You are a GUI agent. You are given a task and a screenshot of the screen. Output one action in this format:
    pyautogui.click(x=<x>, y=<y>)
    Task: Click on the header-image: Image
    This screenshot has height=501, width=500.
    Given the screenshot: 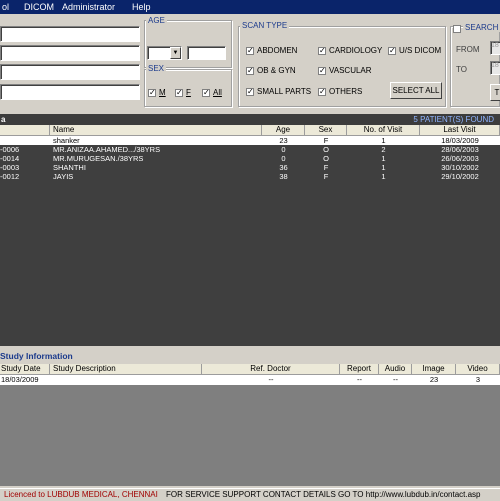 What is the action you would take?
    pyautogui.click(x=434, y=369)
    